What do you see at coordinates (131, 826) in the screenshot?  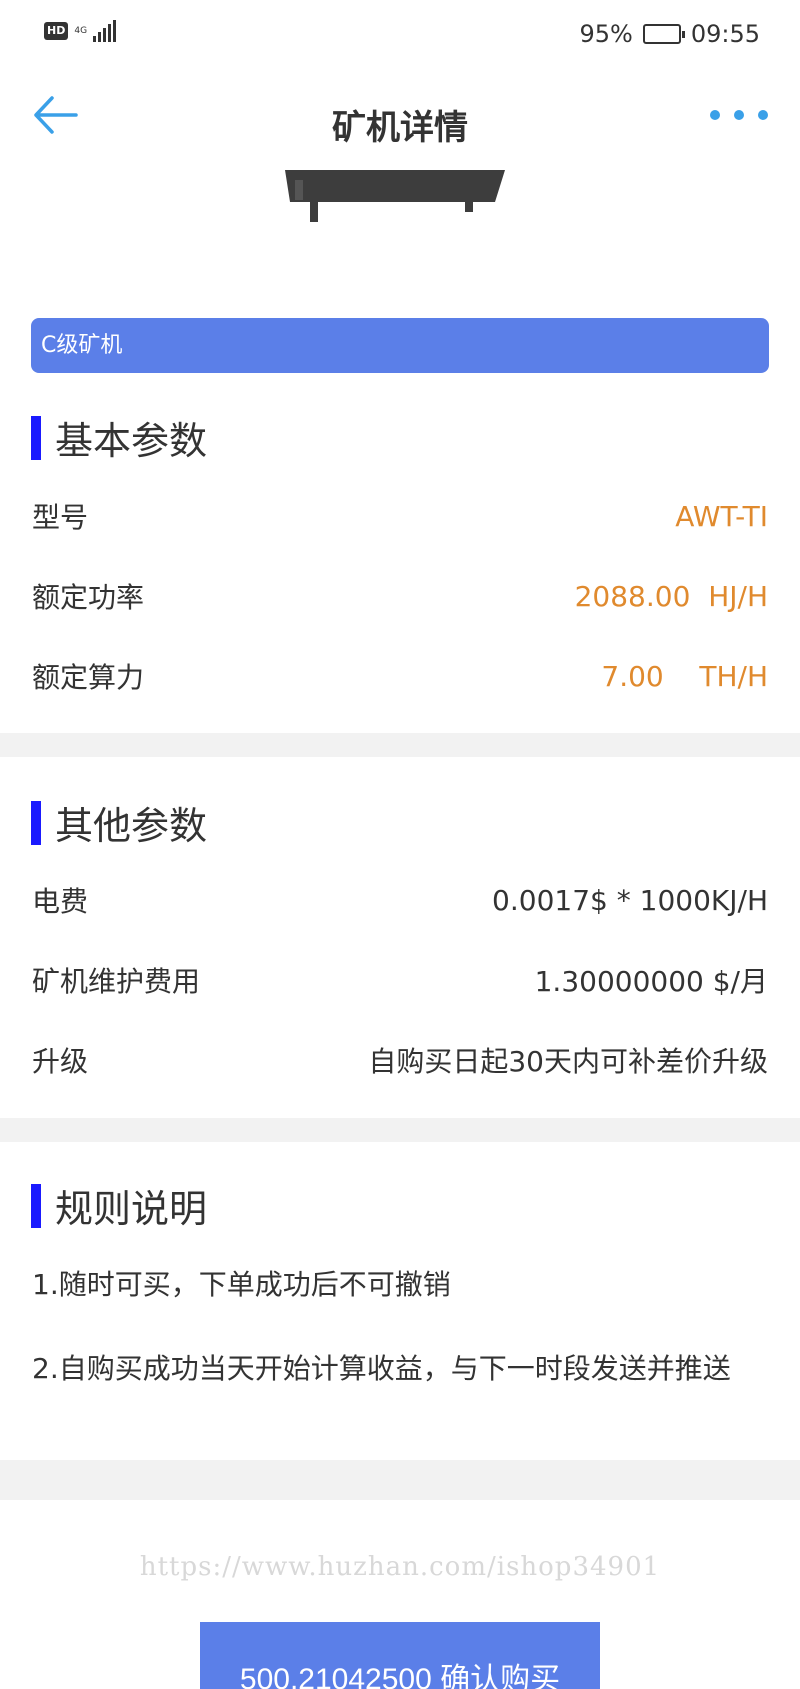 I see `section-title: 其他参数` at bounding box center [131, 826].